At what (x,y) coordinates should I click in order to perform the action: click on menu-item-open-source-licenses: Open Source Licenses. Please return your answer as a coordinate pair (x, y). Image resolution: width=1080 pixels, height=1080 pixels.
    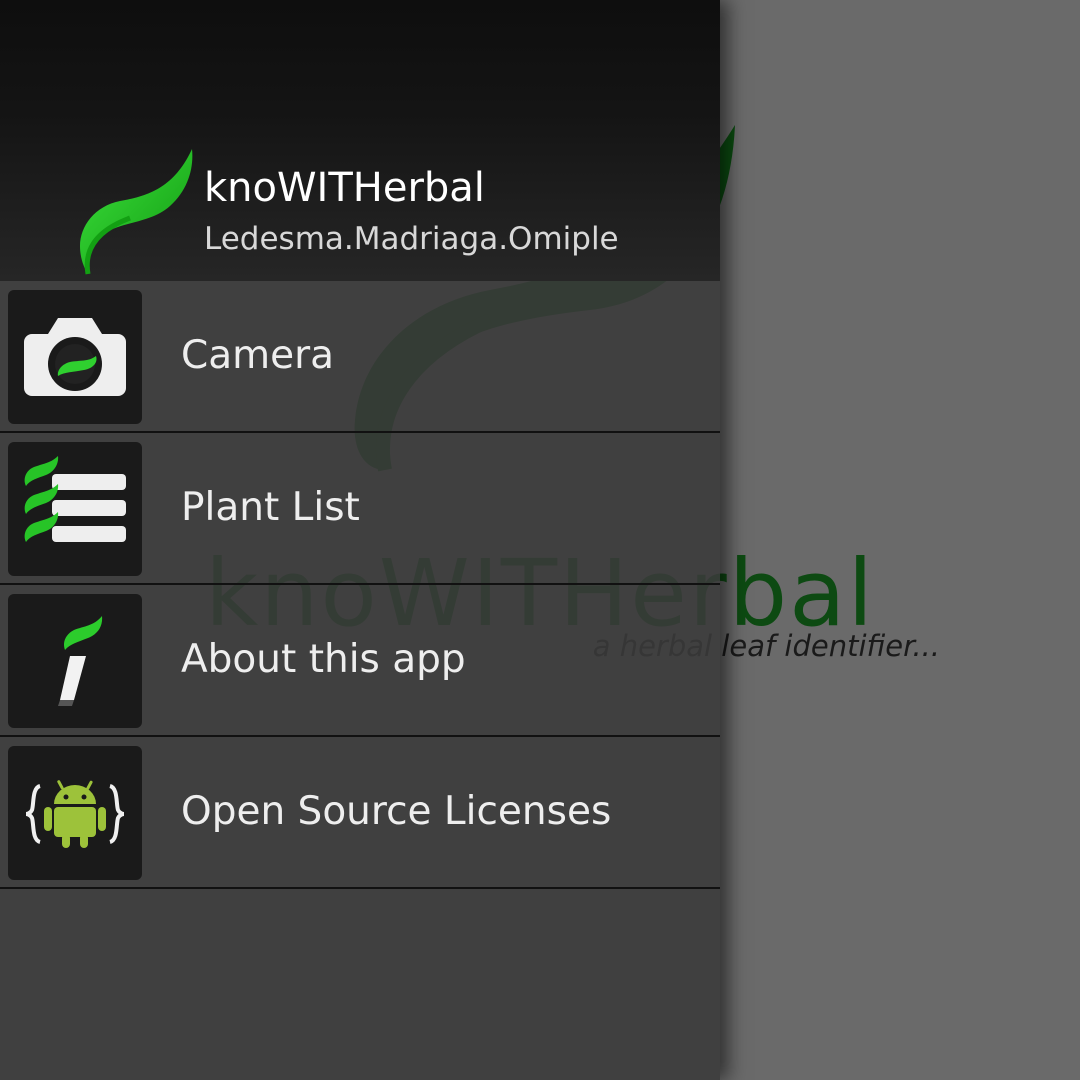
    Looking at the image, I should click on (360, 813).